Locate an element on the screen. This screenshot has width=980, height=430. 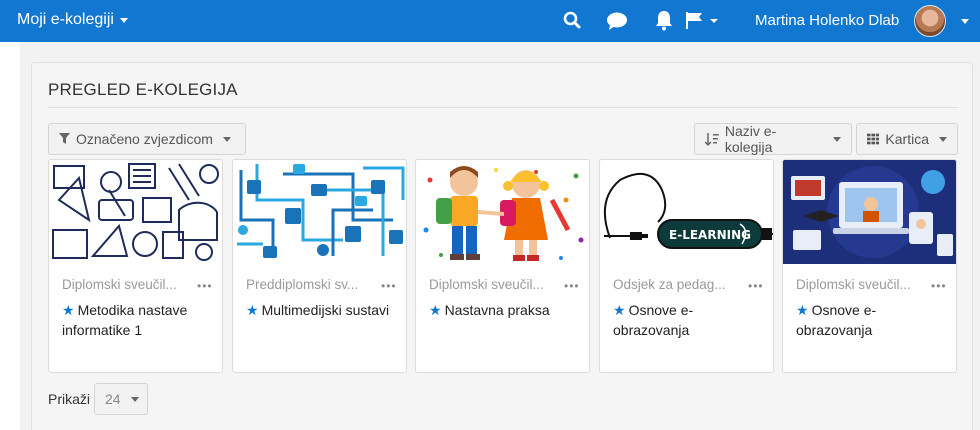
course-title: ★ Metodika nastave informatike 1 is located at coordinates (137, 320).